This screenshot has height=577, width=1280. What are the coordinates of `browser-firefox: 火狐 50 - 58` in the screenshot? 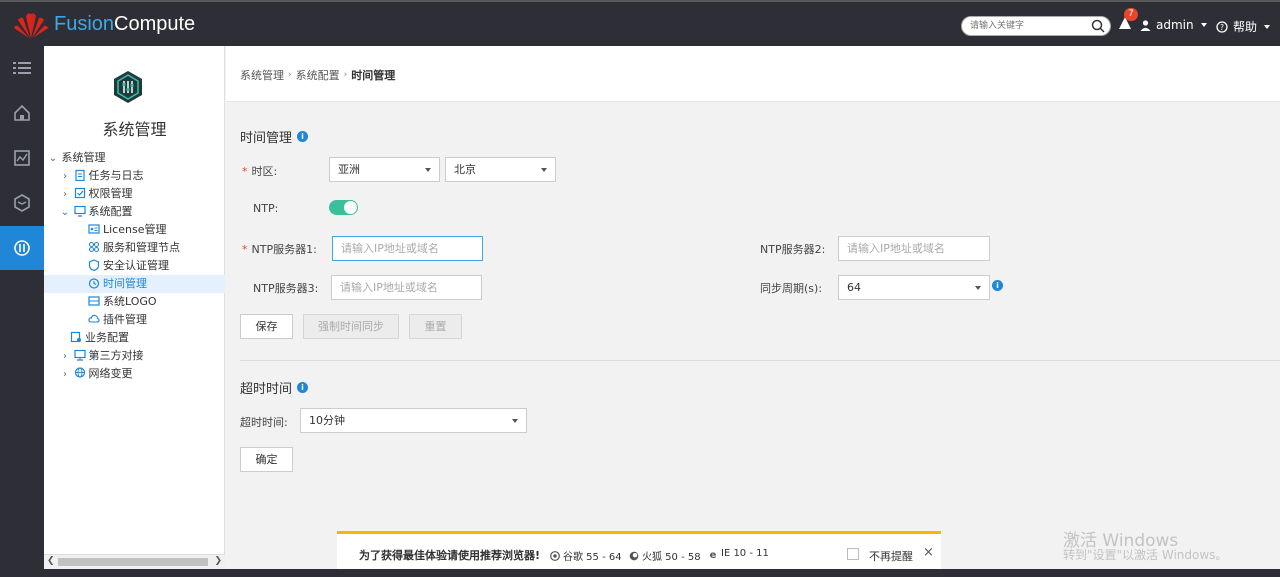 It's located at (665, 555).